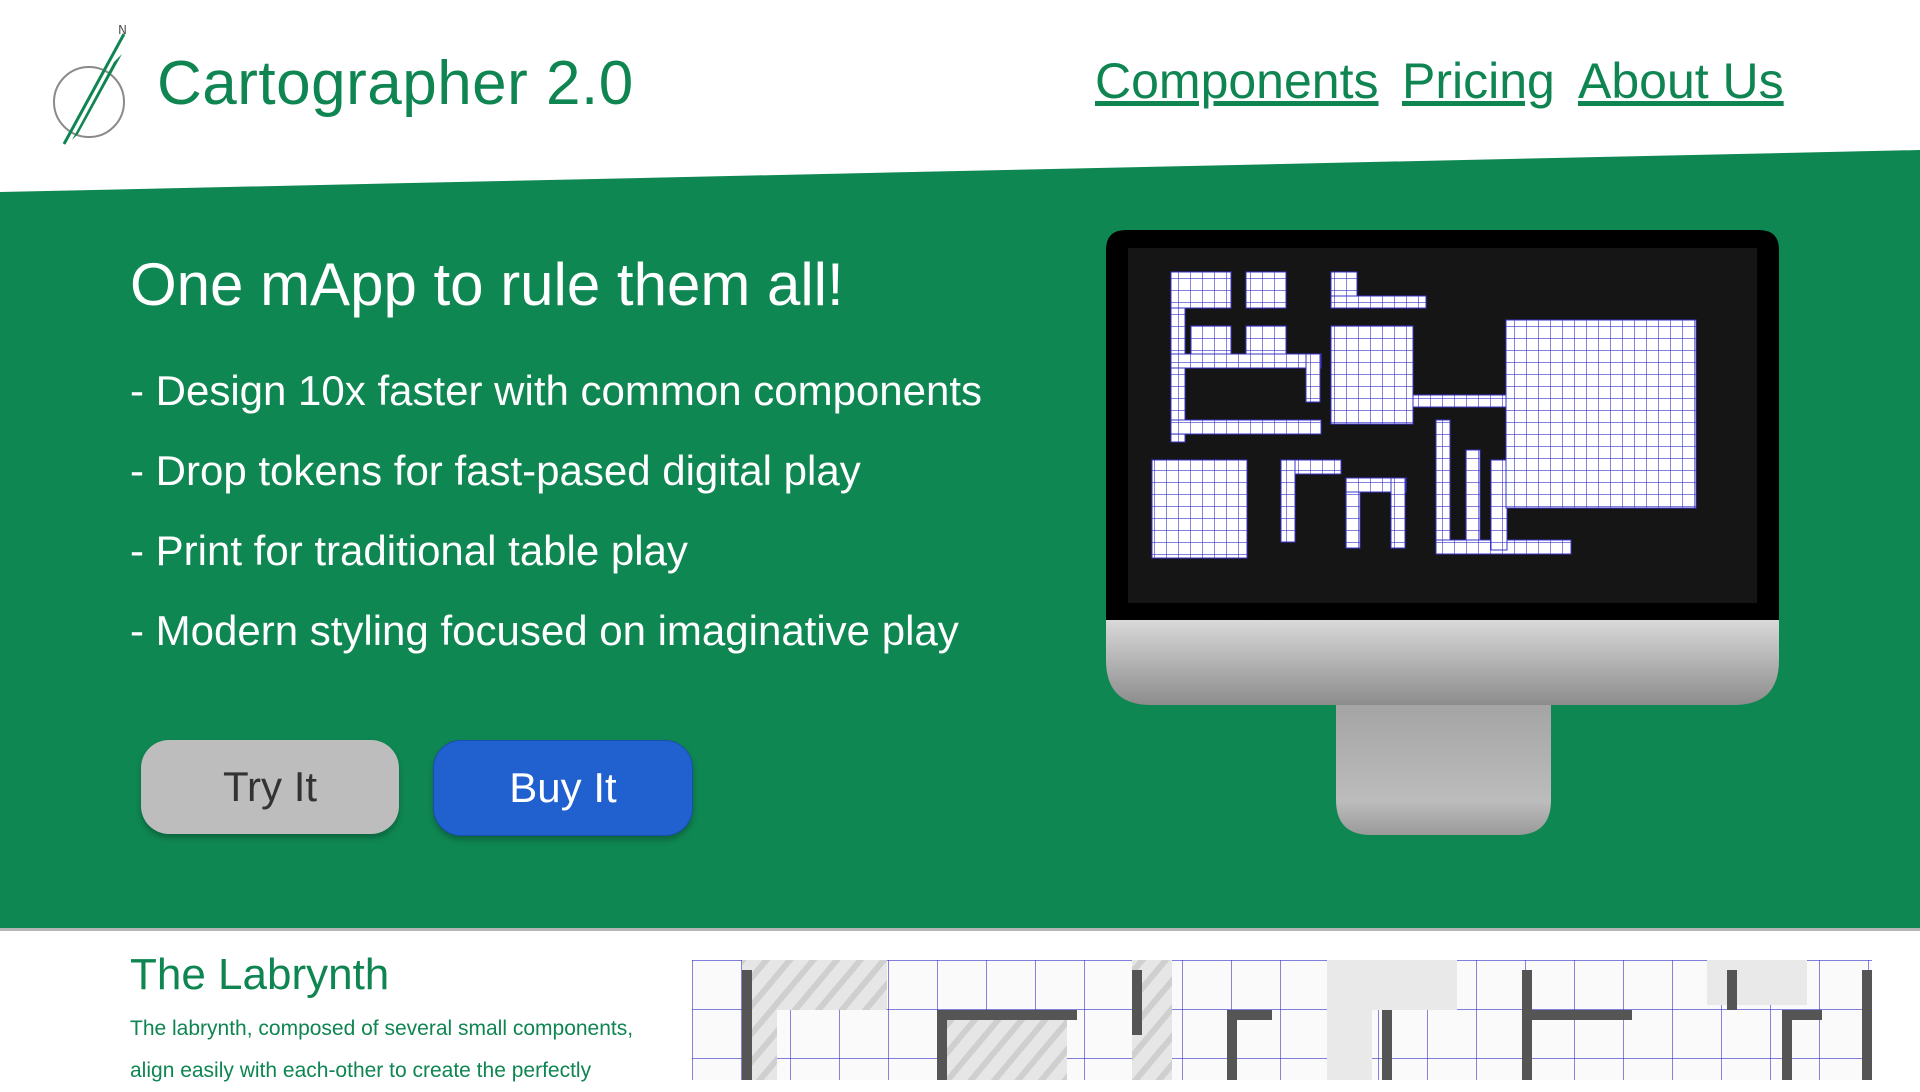 This screenshot has height=1092, width=1920. I want to click on buy-it-button: Buy It, so click(563, 788).